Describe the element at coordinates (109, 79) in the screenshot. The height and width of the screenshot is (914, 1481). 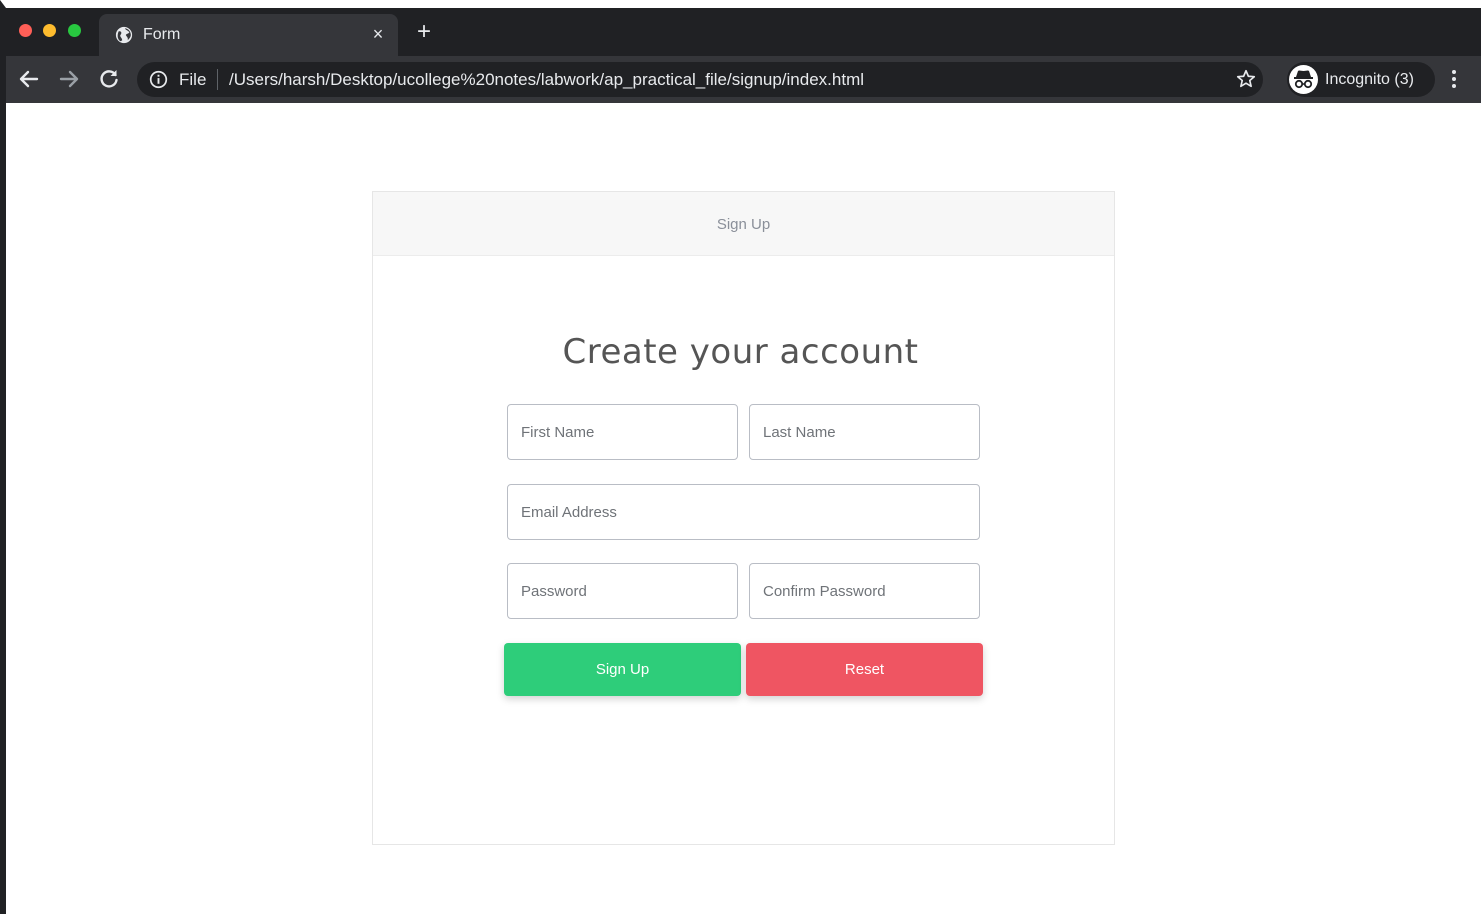
I see `reload-icon` at that location.